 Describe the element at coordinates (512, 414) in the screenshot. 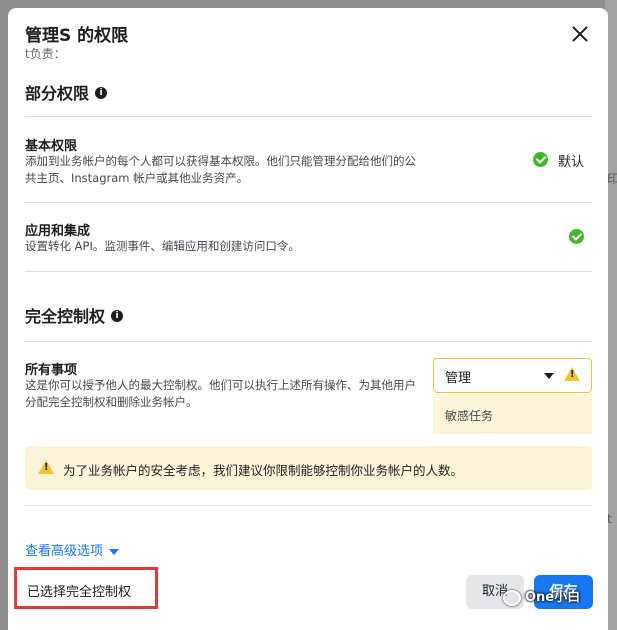

I see `sensitive-tasks-tag: 敏感任务` at that location.